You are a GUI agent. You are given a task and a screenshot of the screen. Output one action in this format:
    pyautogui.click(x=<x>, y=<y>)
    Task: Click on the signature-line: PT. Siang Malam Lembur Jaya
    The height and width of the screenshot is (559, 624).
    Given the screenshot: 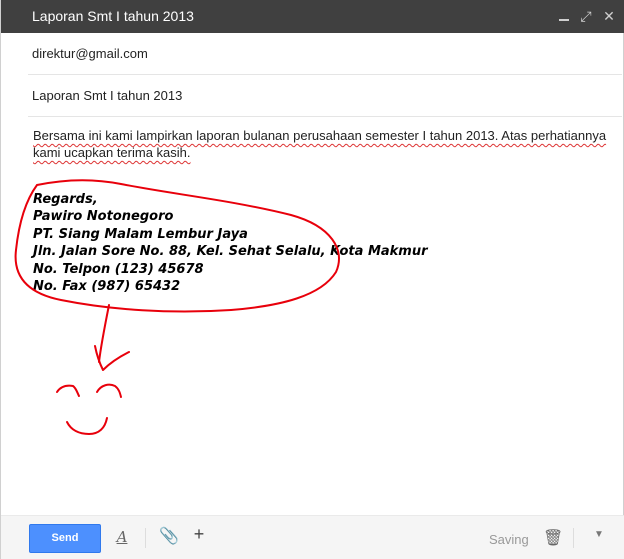 What is the action you would take?
    pyautogui.click(x=140, y=234)
    